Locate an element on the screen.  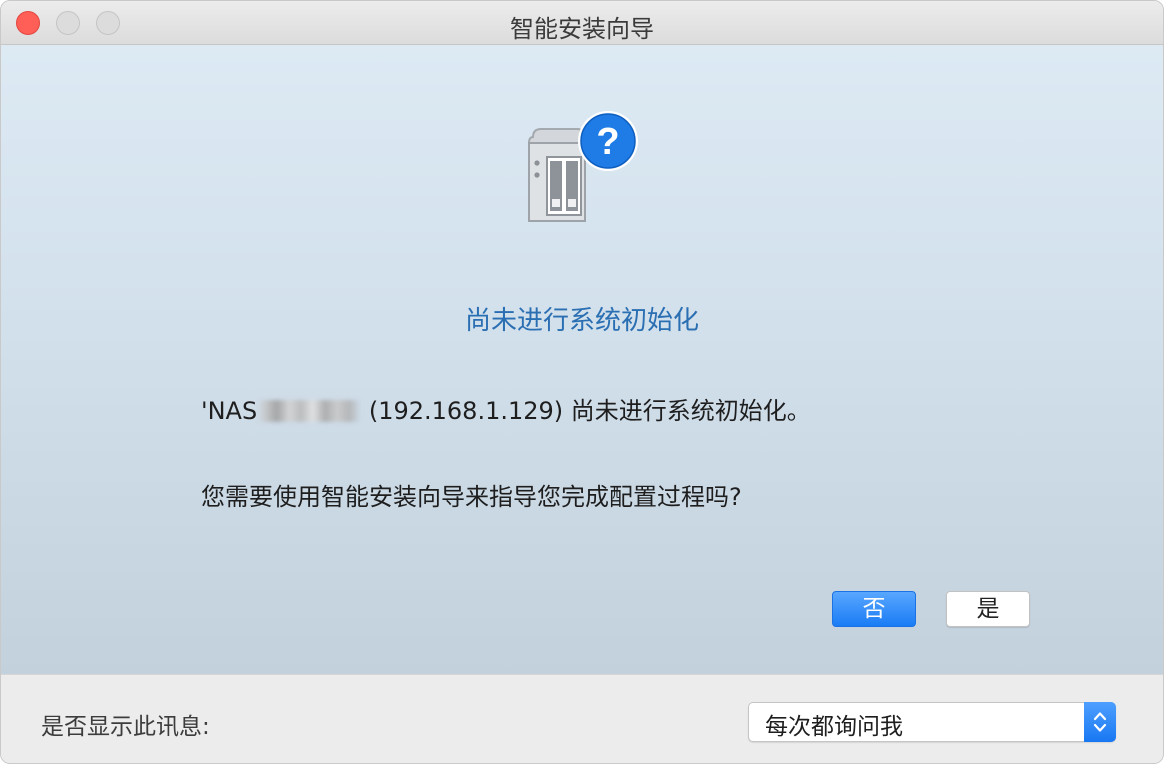
redacted-device-name is located at coordinates (309, 411).